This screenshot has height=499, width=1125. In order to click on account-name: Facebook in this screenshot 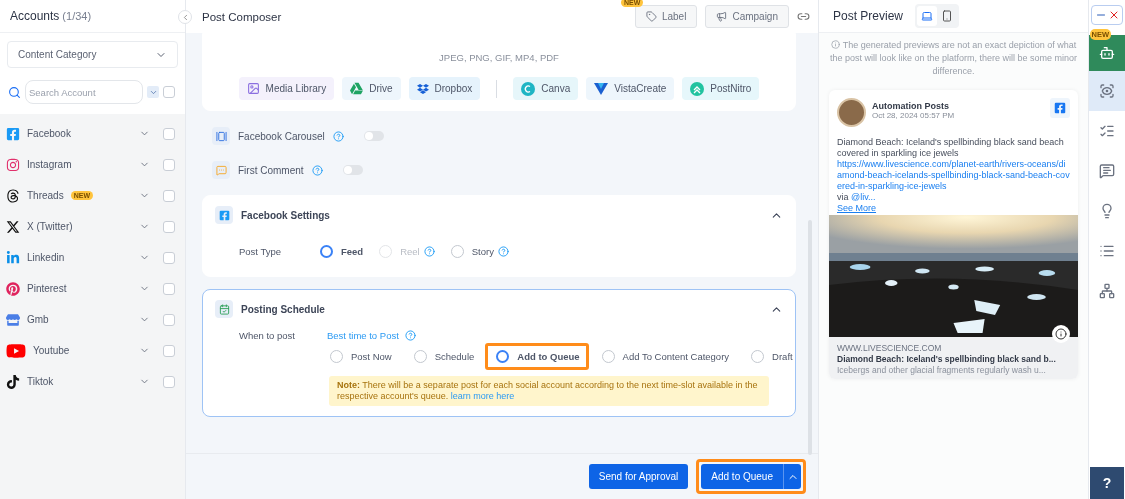, I will do `click(49, 133)`.